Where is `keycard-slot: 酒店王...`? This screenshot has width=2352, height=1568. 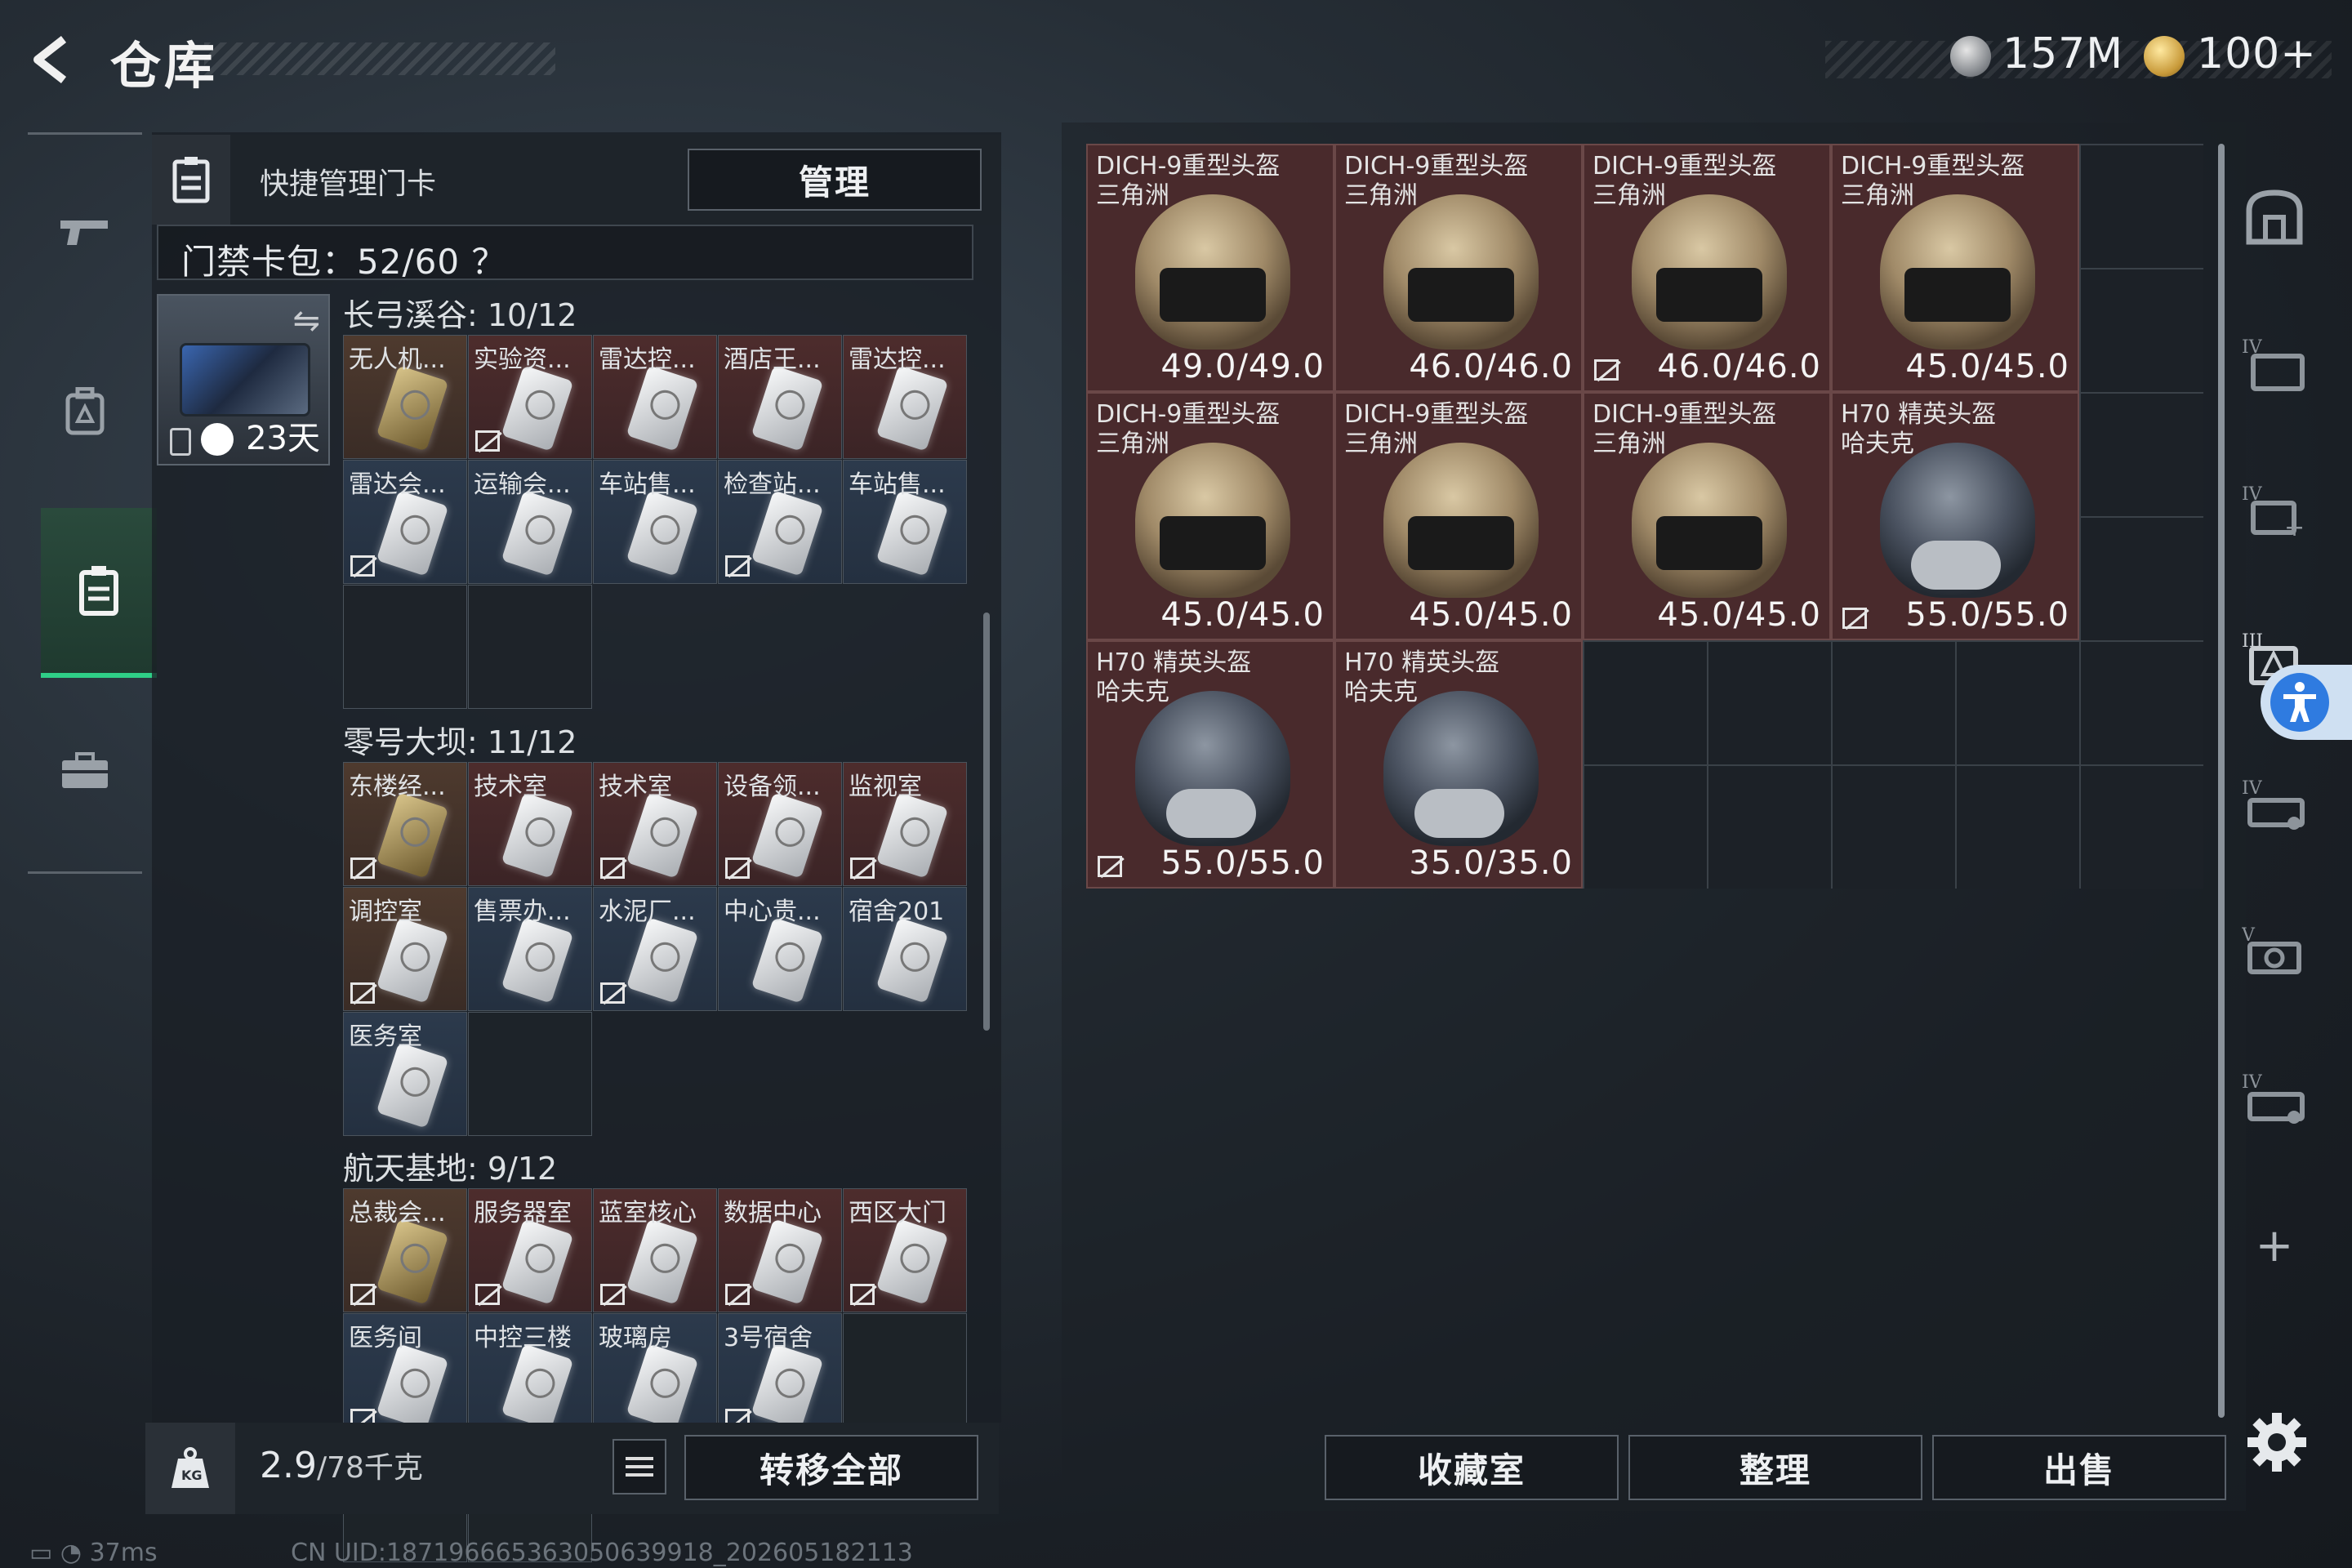
keycard-slot: 酒店王... is located at coordinates (780, 397).